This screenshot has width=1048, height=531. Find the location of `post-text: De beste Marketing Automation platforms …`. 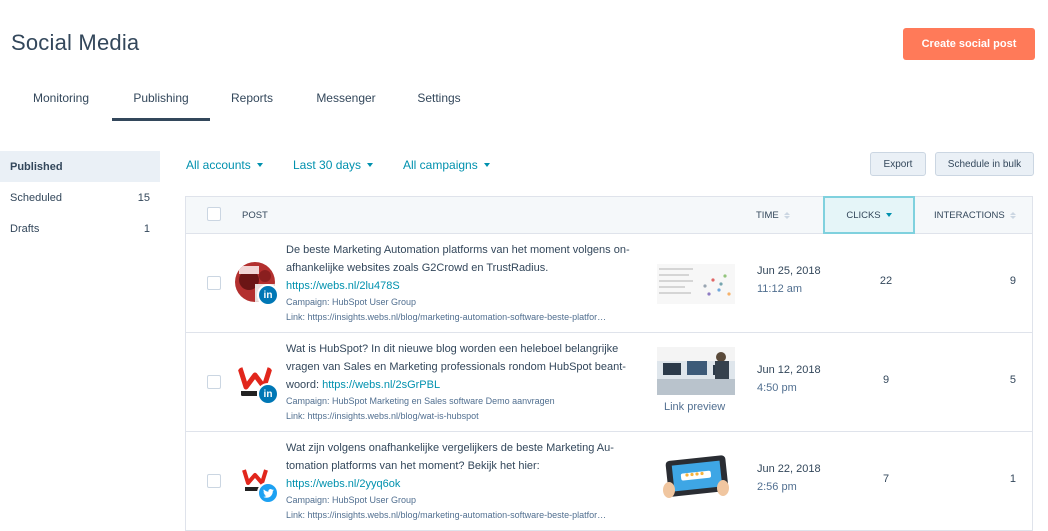

post-text: De beste Marketing Automation platforms … is located at coordinates (470, 268).